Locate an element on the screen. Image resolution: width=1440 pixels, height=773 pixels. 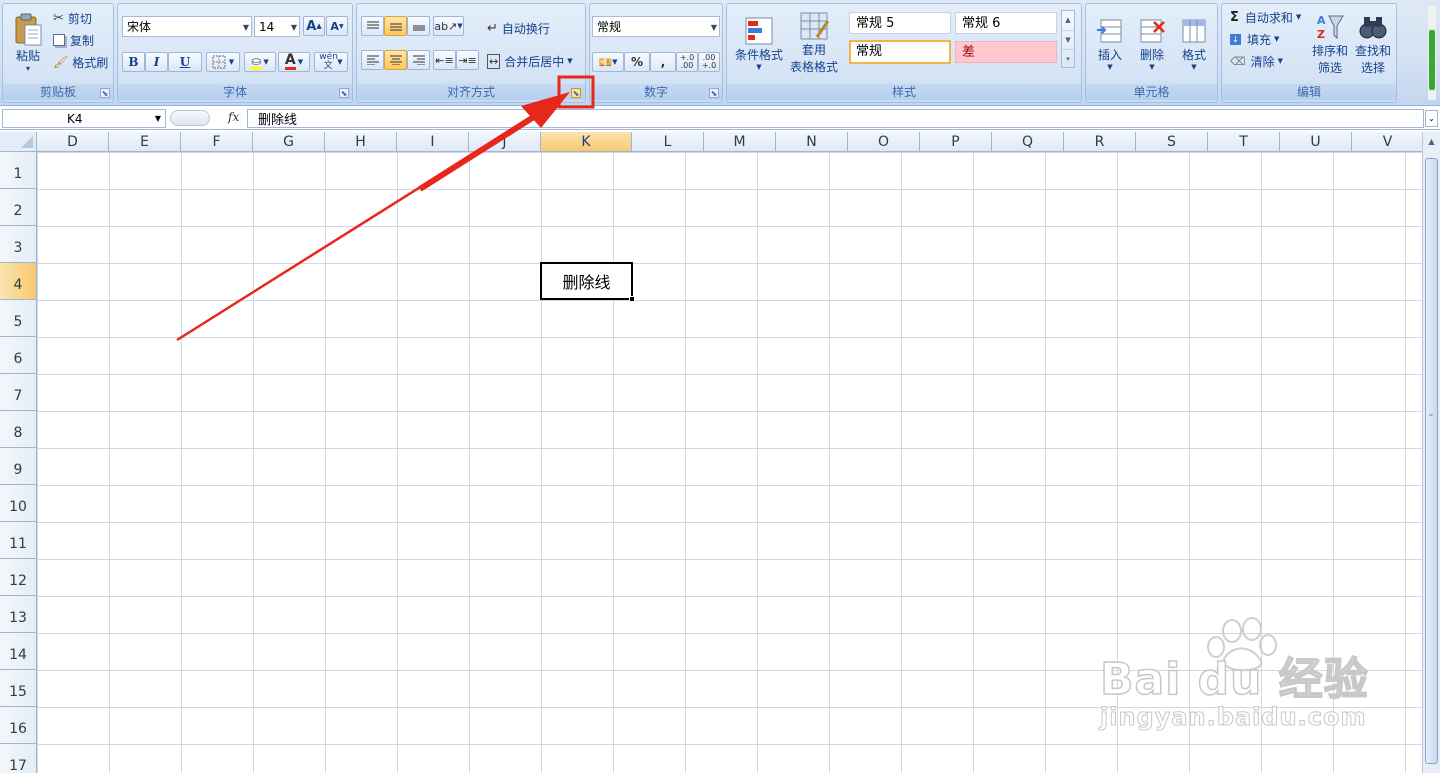
font-color-button: A ▼ is located at coordinates (294, 62).